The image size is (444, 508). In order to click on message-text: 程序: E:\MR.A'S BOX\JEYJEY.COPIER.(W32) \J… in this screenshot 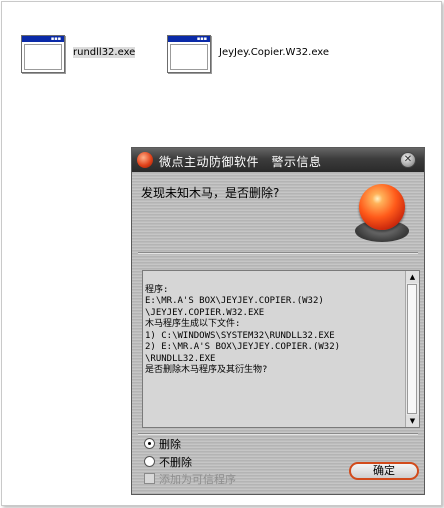, I will do `click(242, 325)`.